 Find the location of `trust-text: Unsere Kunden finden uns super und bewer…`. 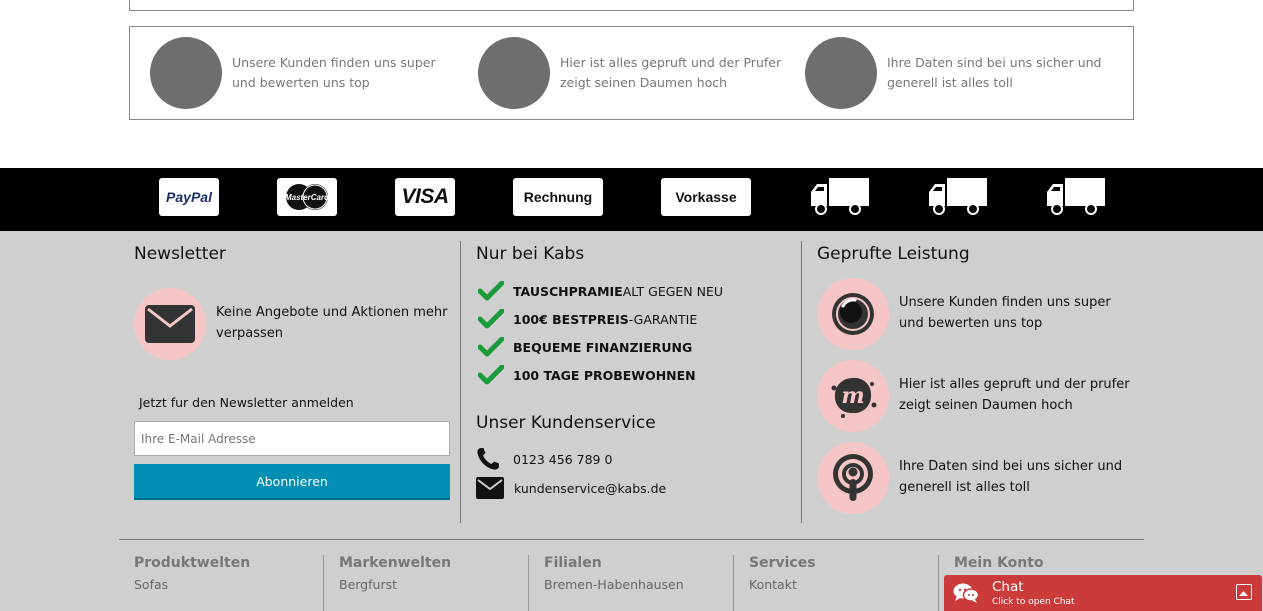

trust-text: Unsere Kunden finden uns super und bewer… is located at coordinates (334, 72).